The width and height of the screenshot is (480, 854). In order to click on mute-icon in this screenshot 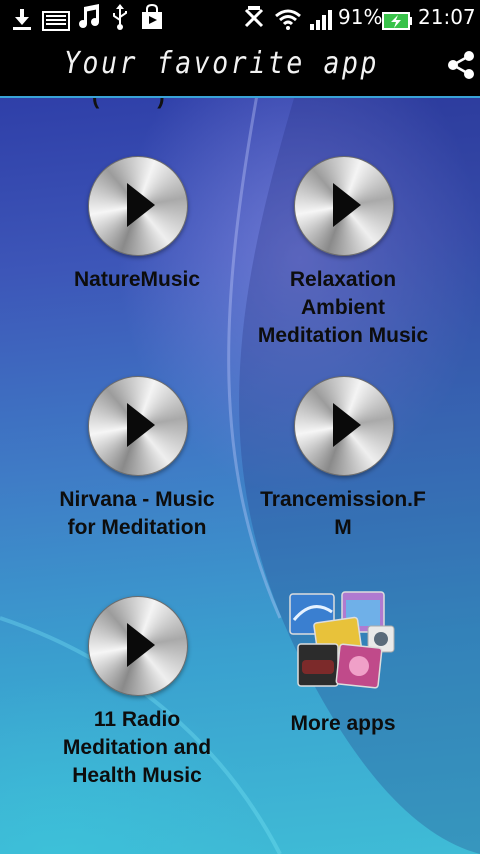, I will do `click(254, 17)`.